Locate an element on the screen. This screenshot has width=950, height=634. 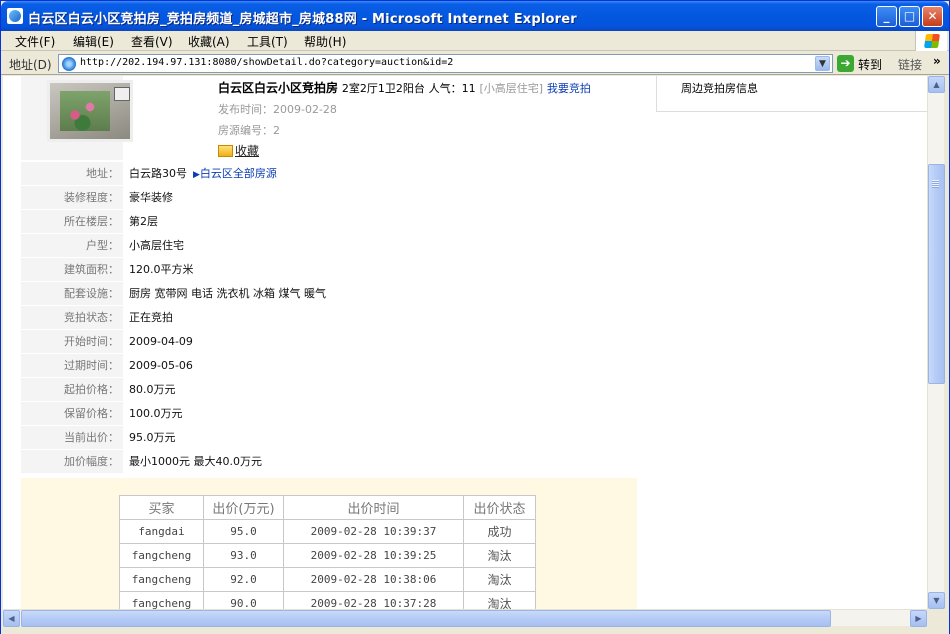
menu-file: 文件(F) is located at coordinates (35, 41).